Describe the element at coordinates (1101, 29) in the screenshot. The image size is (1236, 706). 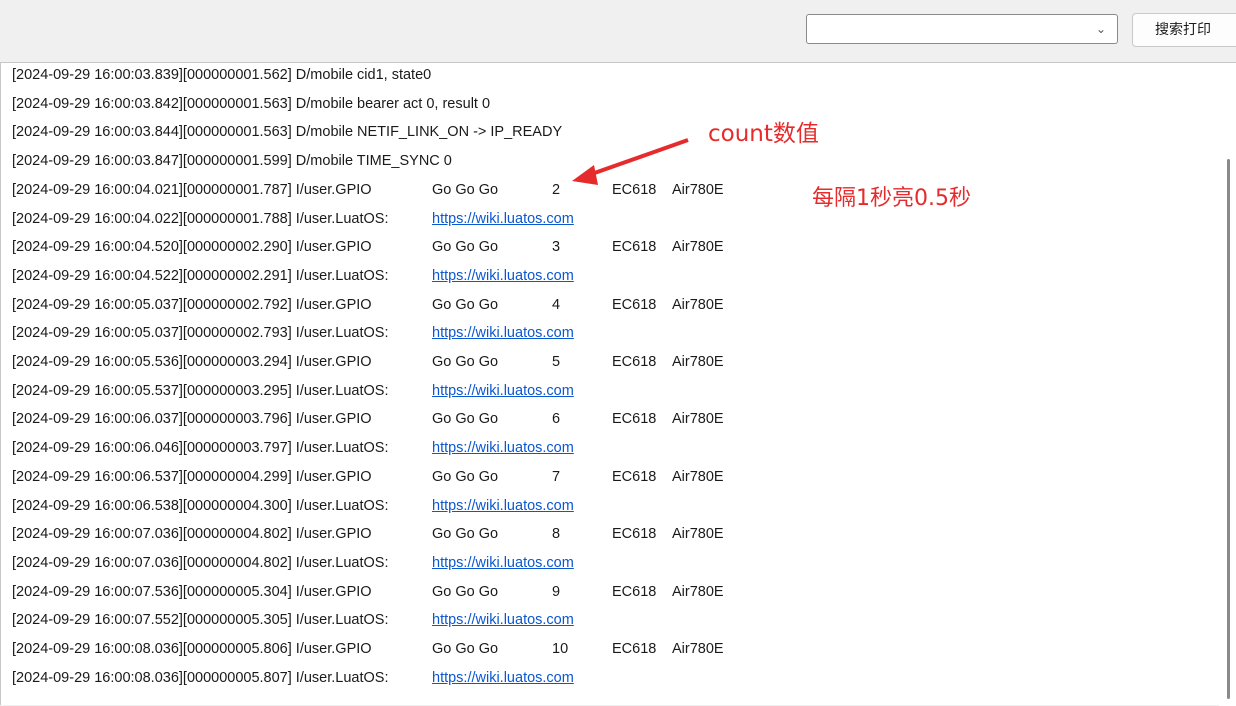
I see `chevron-down-icon: ⌄` at that location.